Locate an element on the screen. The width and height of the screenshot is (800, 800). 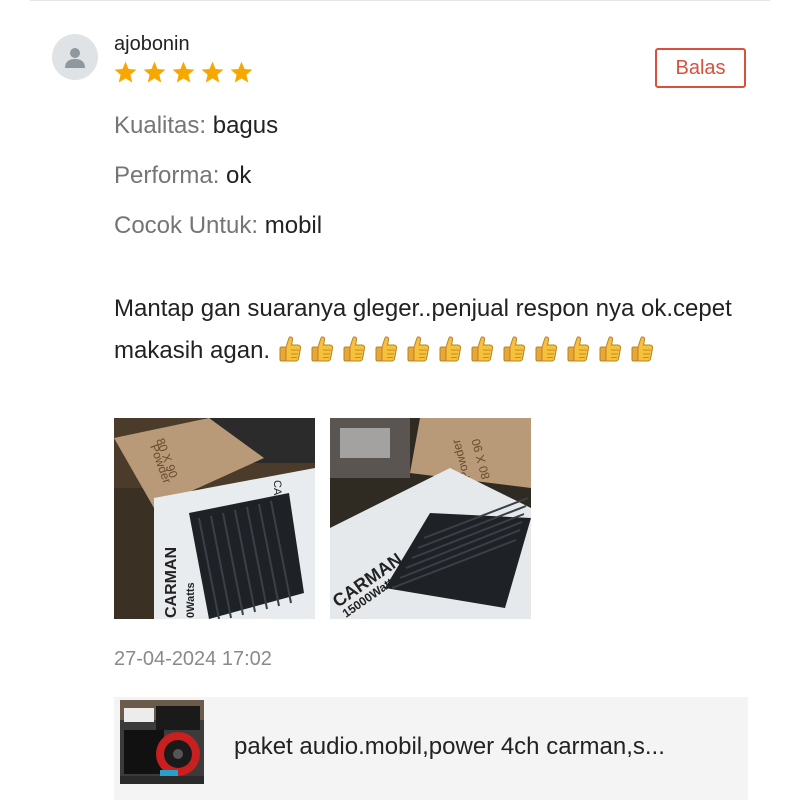
product-thumbnail is located at coordinates (162, 742).